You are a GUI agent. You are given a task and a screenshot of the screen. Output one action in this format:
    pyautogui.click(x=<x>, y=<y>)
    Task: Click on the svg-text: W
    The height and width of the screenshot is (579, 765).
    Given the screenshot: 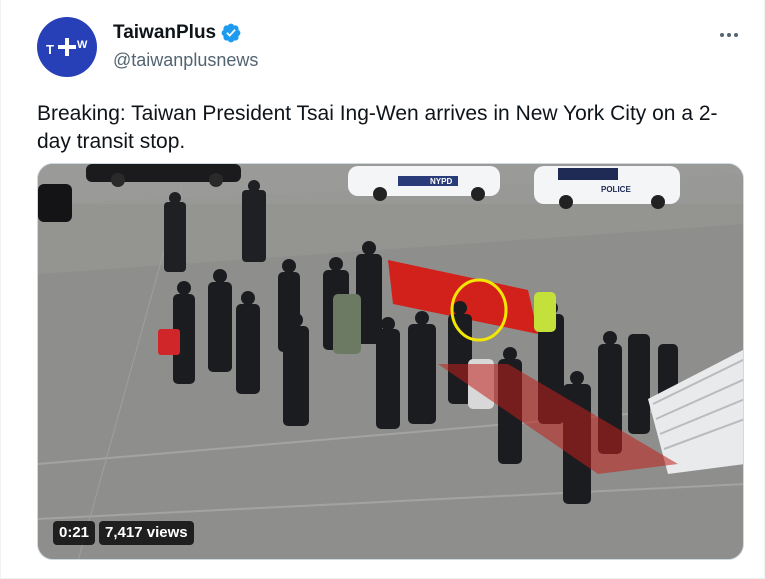 What is the action you would take?
    pyautogui.click(x=82, y=45)
    